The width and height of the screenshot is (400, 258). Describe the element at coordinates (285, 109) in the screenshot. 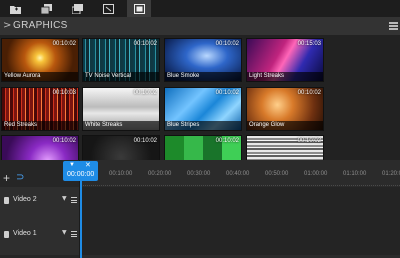

I see `graphic-thumbnail: 00:10:02 Orange Glow` at that location.